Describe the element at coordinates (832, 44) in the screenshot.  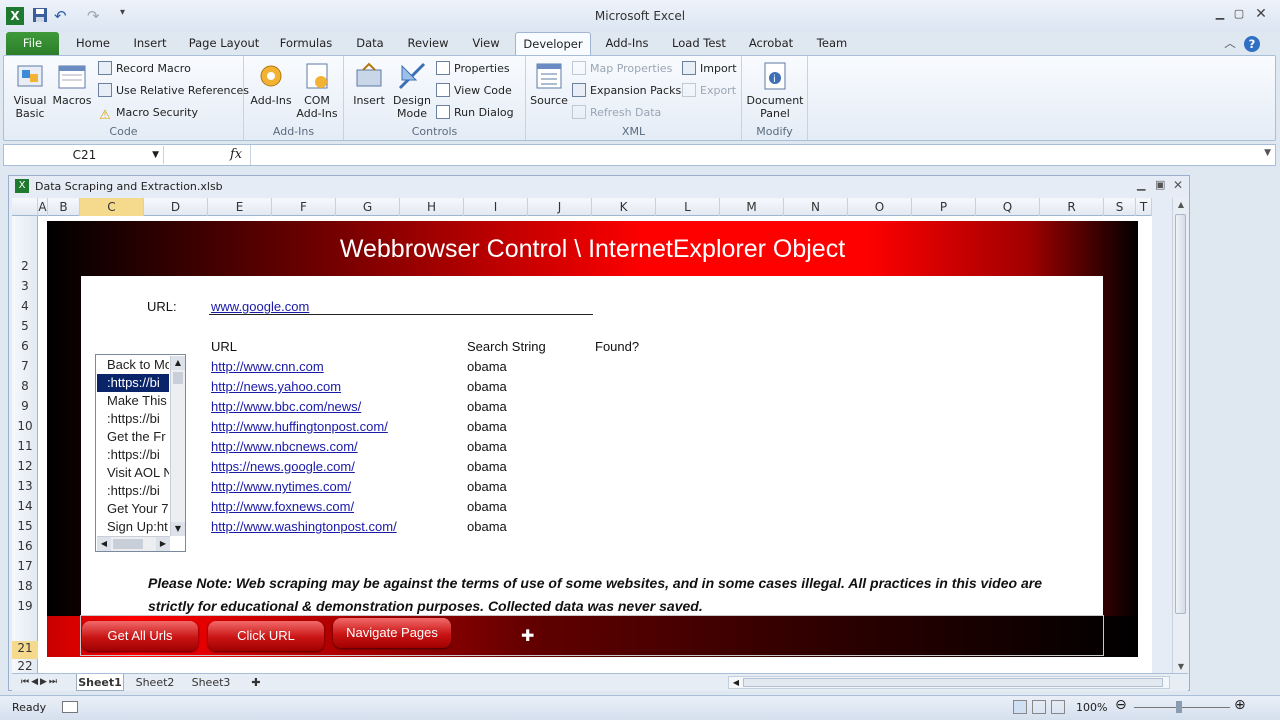
I see `tab-team: Team` at that location.